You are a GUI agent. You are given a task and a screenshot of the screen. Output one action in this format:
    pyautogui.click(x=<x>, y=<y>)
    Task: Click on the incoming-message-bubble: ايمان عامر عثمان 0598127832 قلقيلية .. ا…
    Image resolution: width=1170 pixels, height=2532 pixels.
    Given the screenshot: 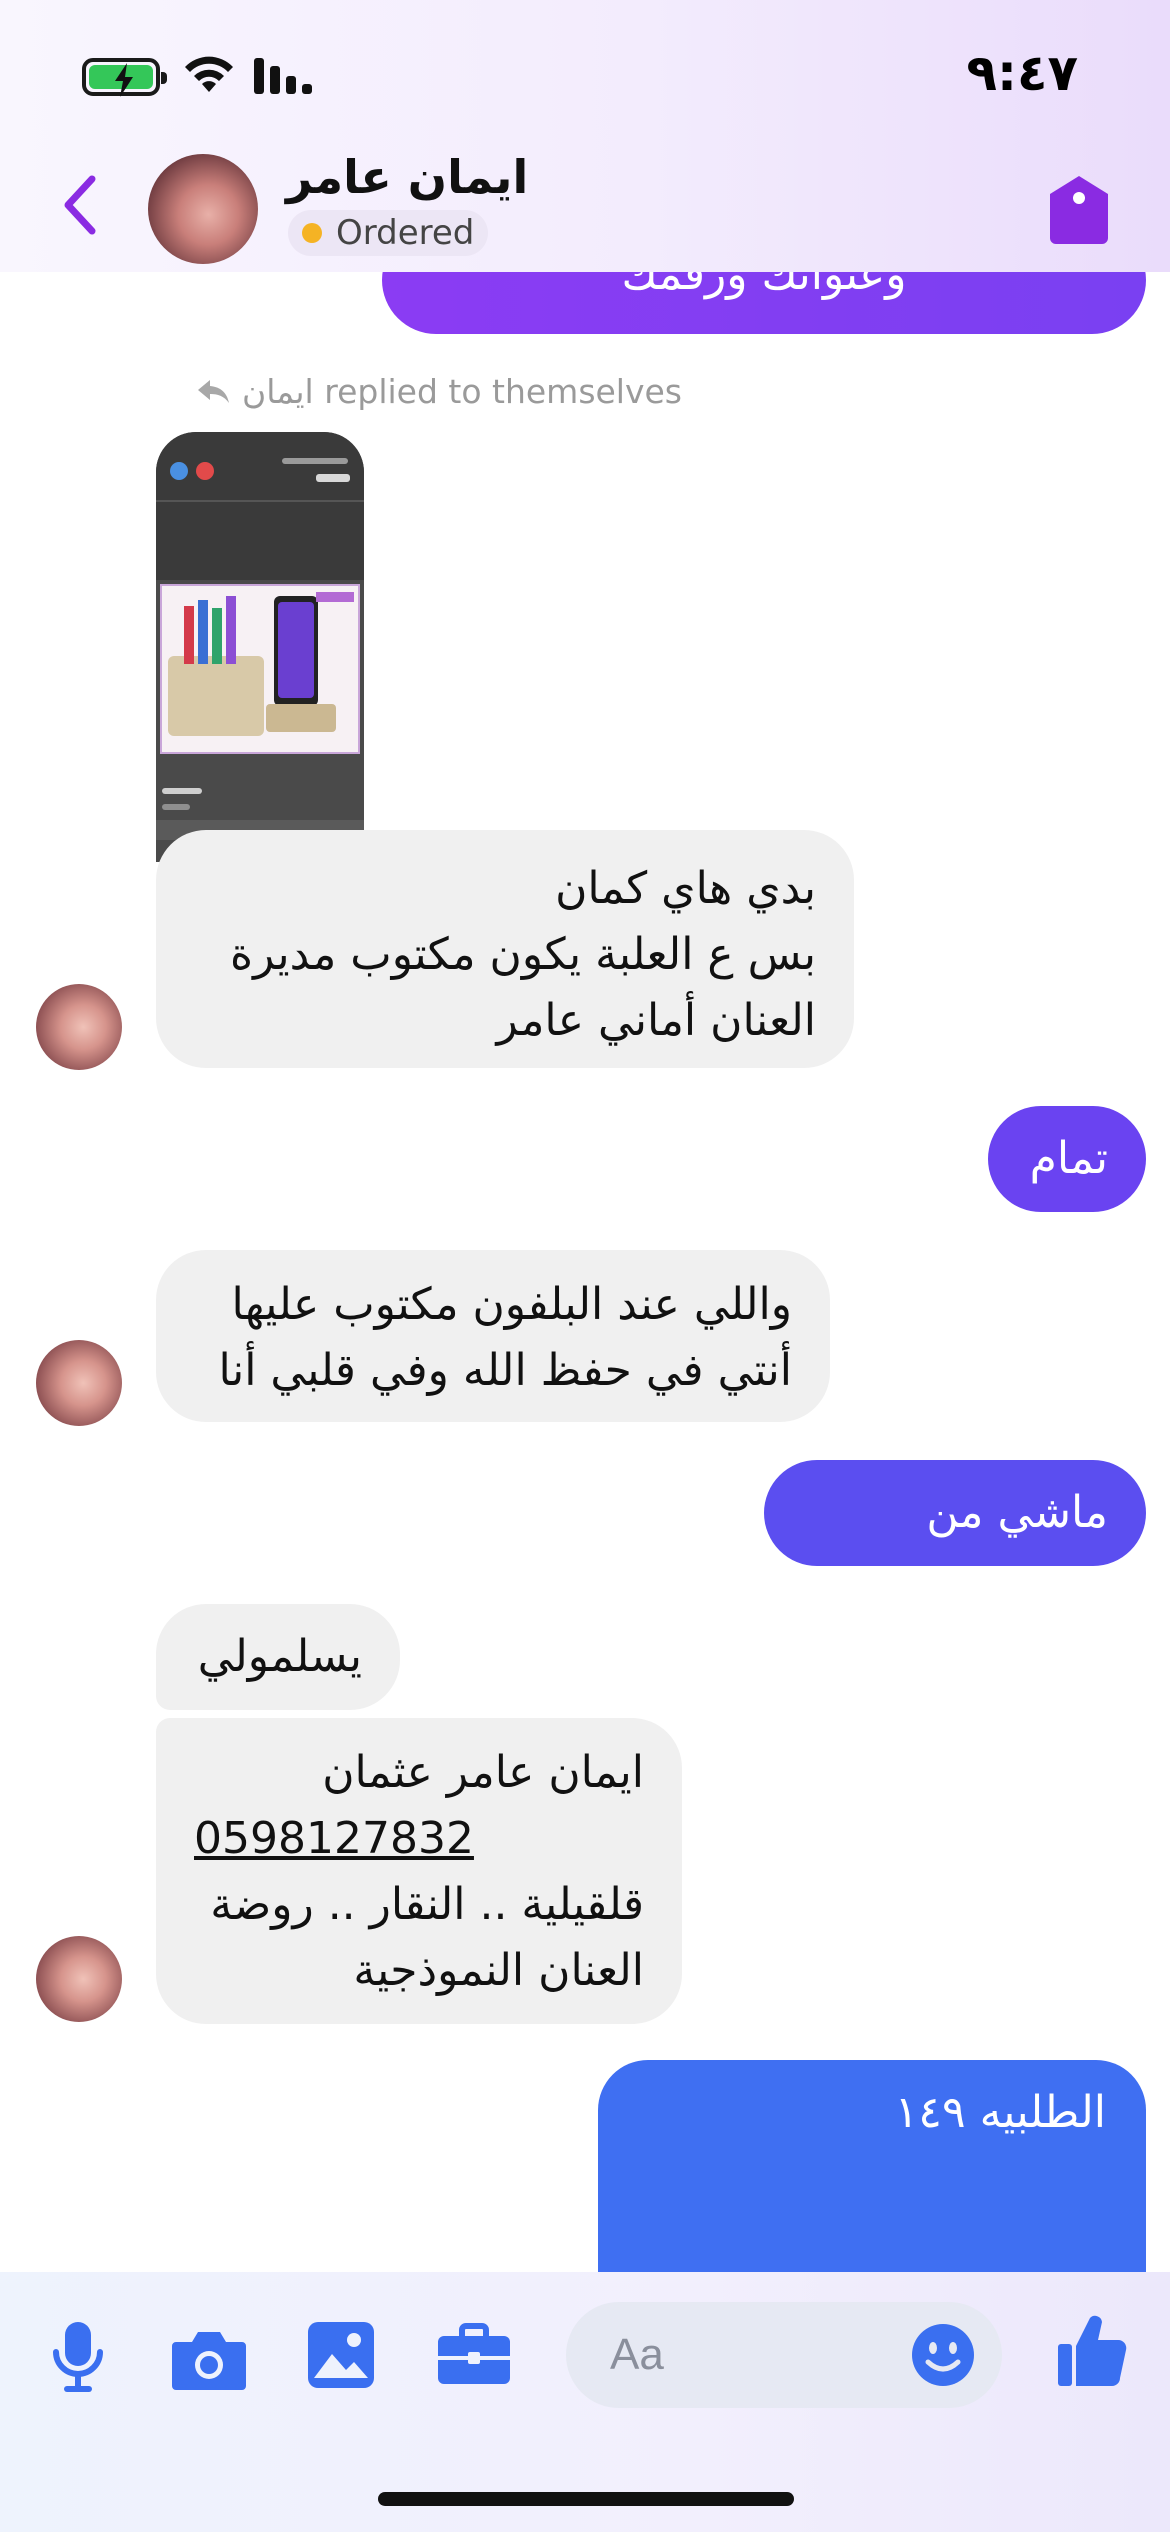 What is the action you would take?
    pyautogui.click(x=419, y=1871)
    